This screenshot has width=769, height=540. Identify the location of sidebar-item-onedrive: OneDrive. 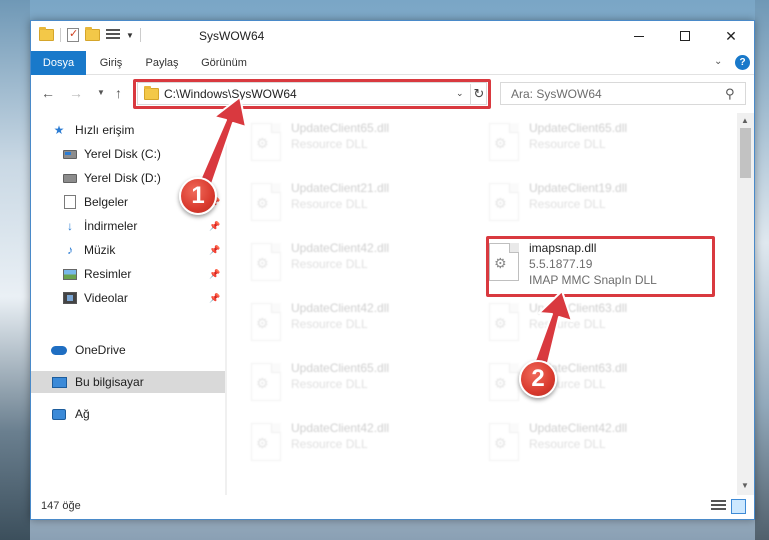
(128, 350).